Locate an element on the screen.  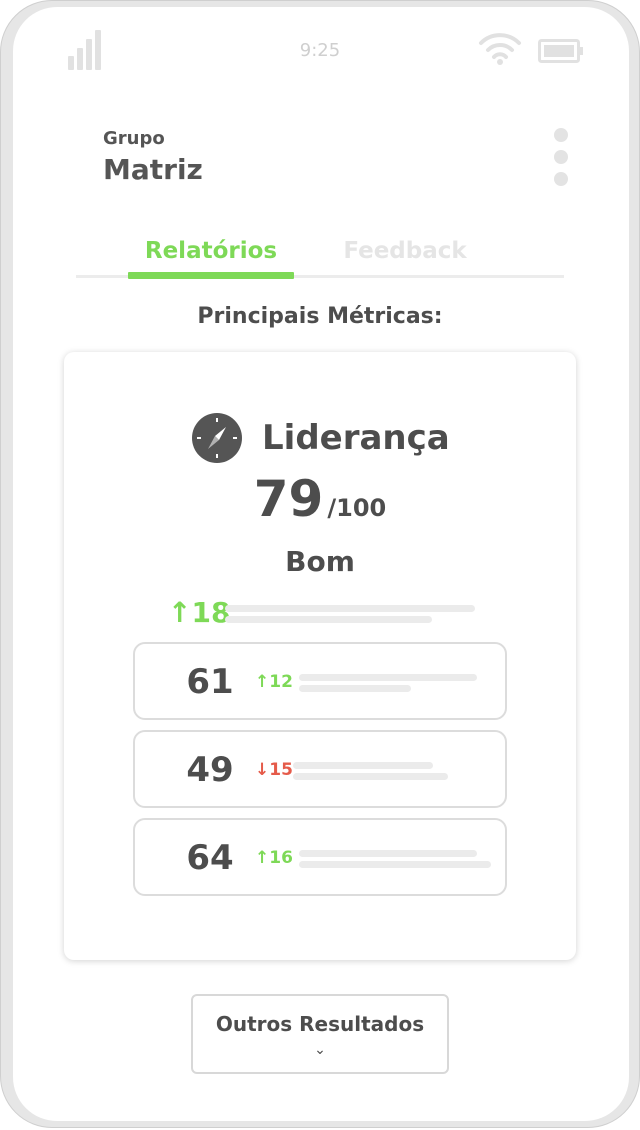
tab-relatorios: Relatórios is located at coordinates (211, 251).